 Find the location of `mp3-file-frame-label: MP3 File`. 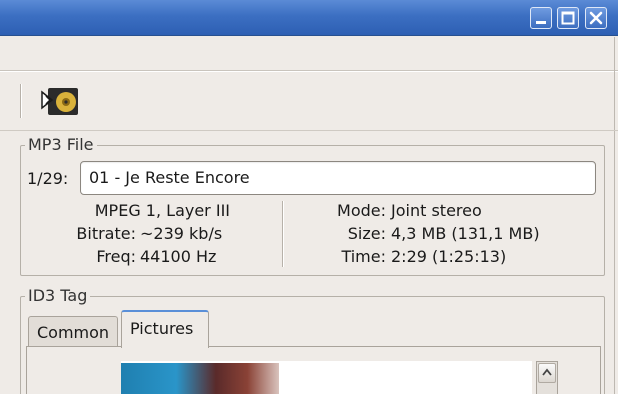

mp3-file-frame-label: MP3 File is located at coordinates (61, 145).